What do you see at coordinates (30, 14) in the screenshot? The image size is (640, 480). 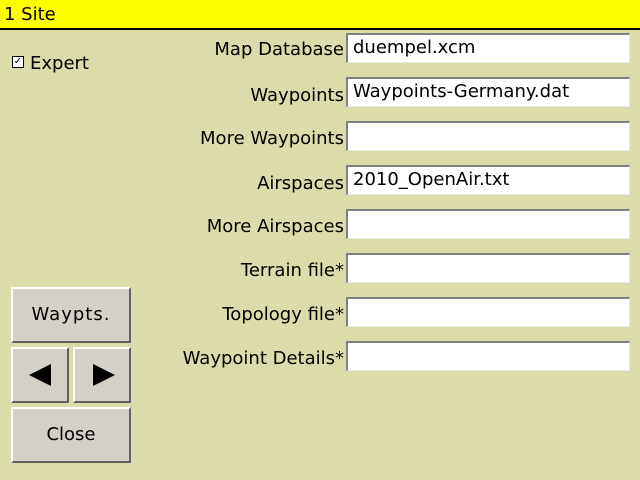 I see `window-title: 1 Site` at bounding box center [30, 14].